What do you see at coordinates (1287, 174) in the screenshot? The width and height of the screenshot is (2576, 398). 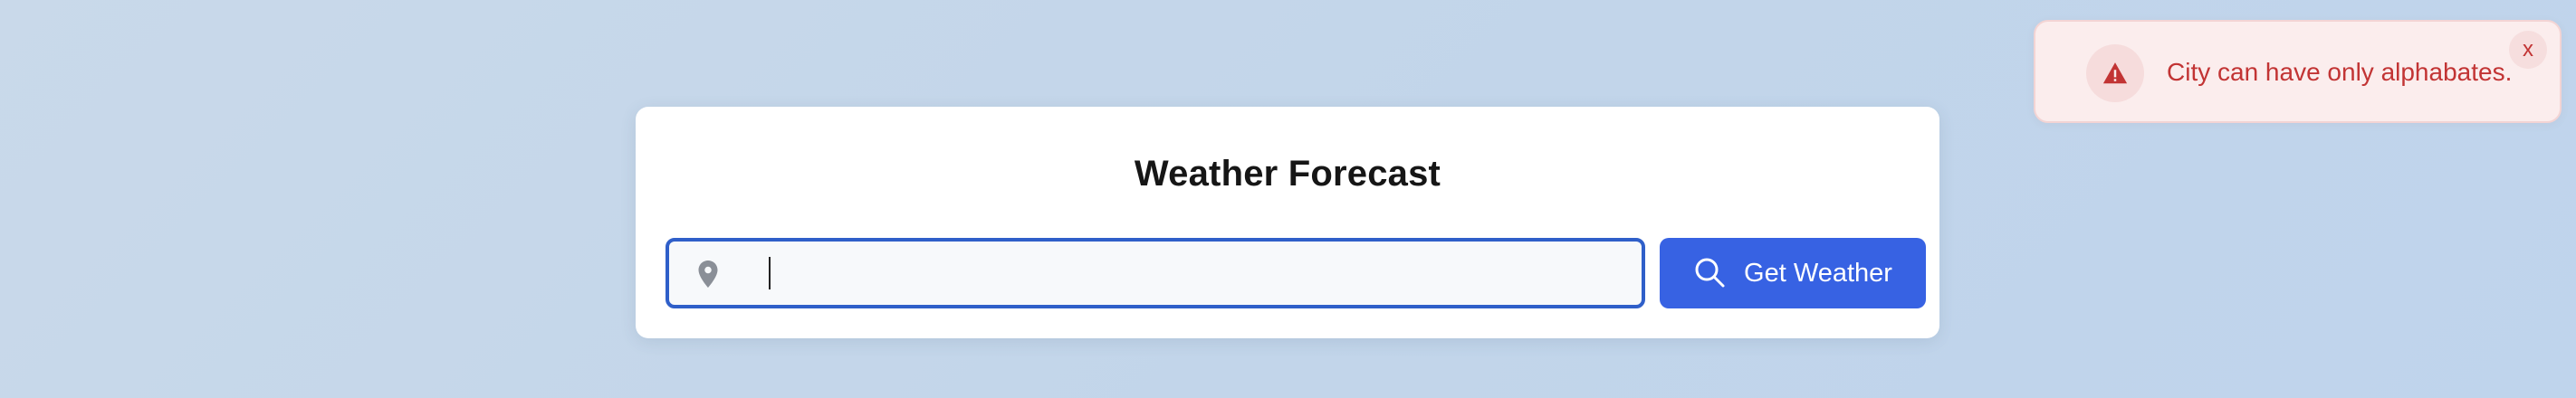 I see `page-title: Weather Forecast` at bounding box center [1287, 174].